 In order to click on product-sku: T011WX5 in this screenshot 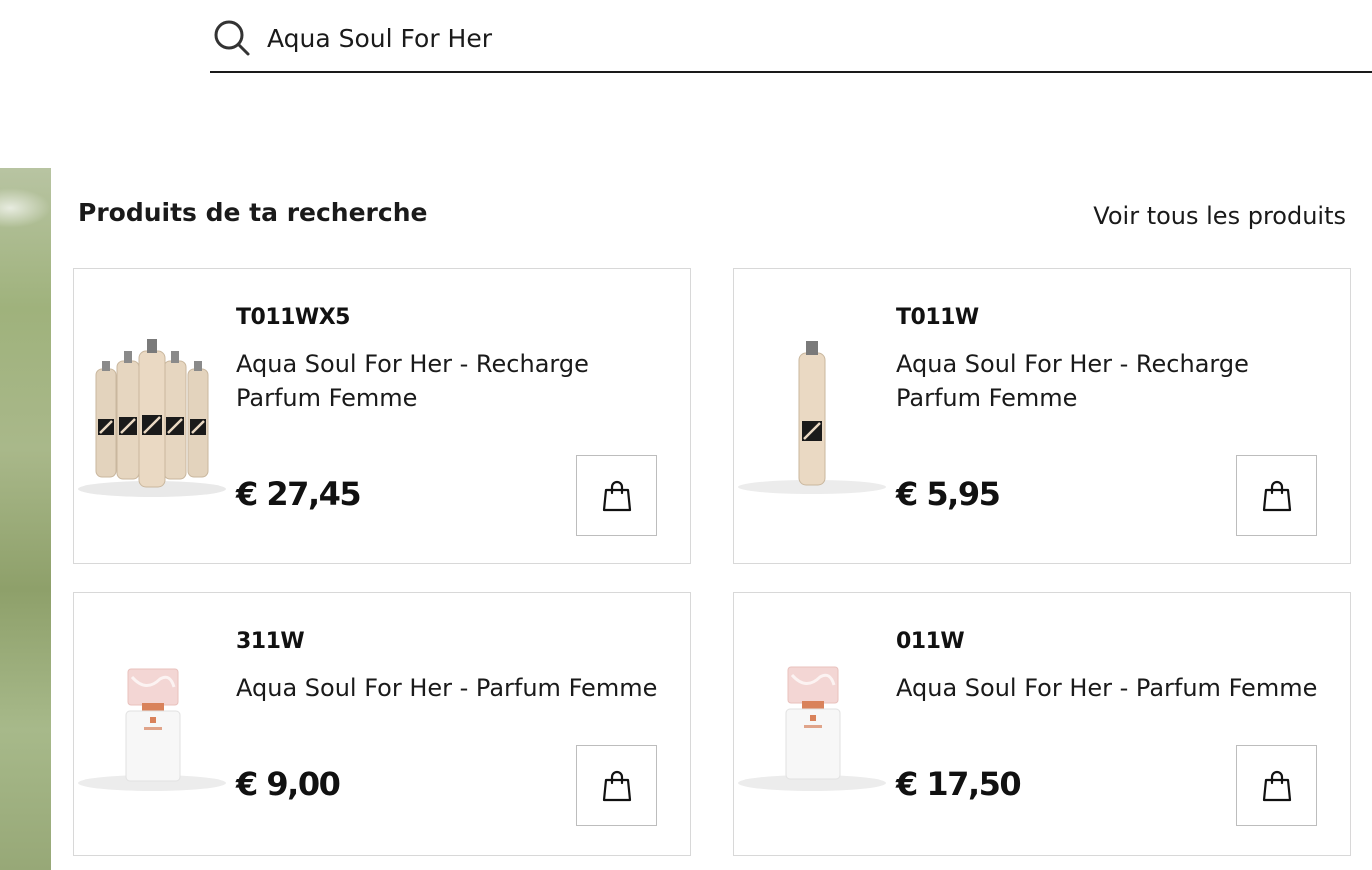, I will do `click(293, 317)`.